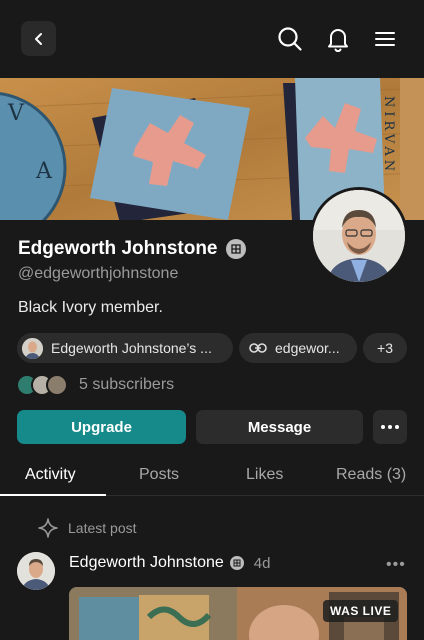 Image resolution: width=424 pixels, height=640 pixels. I want to click on chip-avatar, so click(32, 348).